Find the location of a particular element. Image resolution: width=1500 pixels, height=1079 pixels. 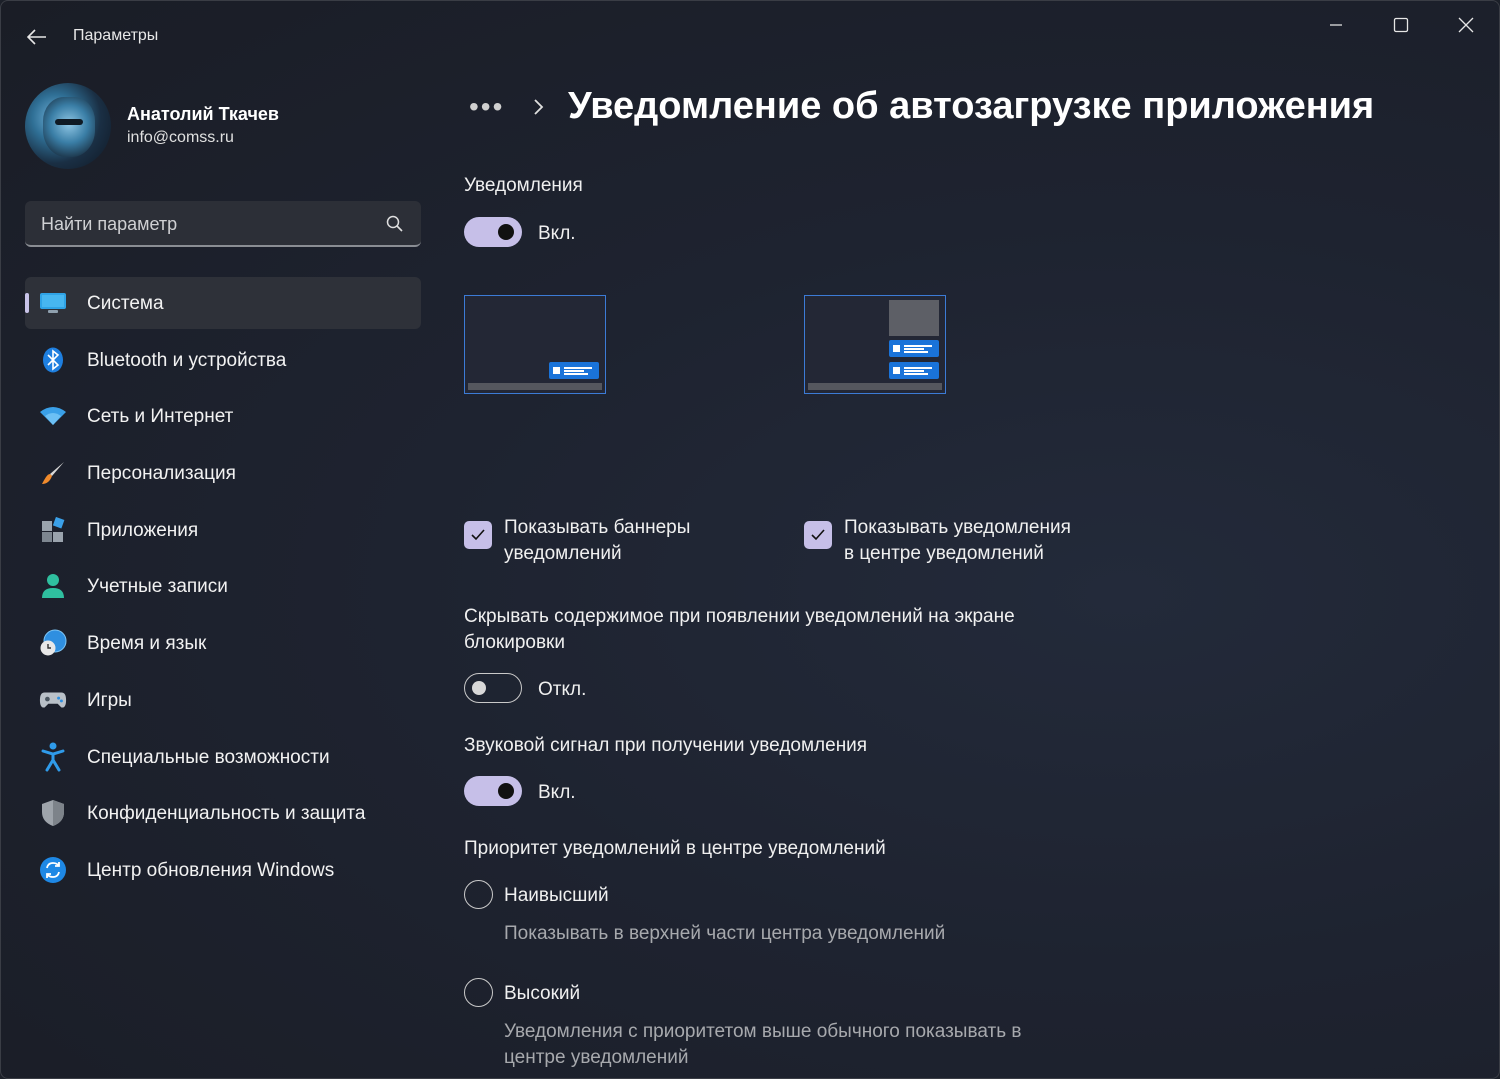

sidebar-item-label: Учетные записи is located at coordinates (157, 587).